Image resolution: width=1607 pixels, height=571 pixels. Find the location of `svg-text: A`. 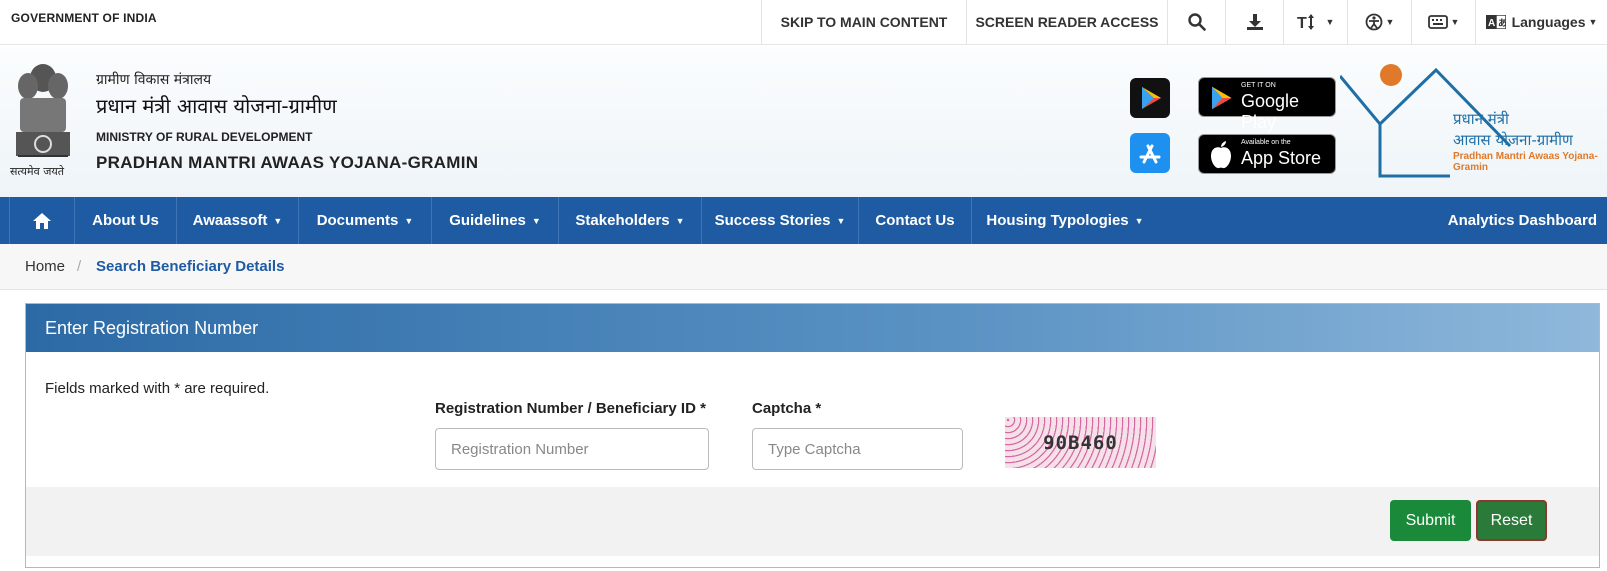

svg-text: A is located at coordinates (1491, 23).